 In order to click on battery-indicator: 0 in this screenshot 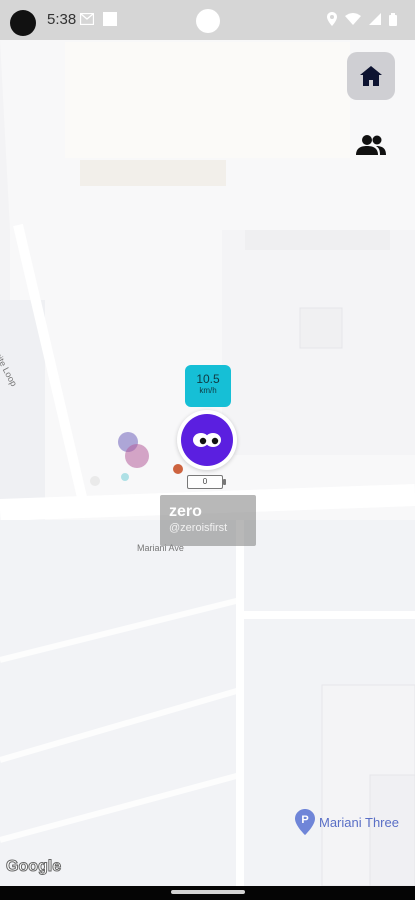, I will do `click(206, 482)`.